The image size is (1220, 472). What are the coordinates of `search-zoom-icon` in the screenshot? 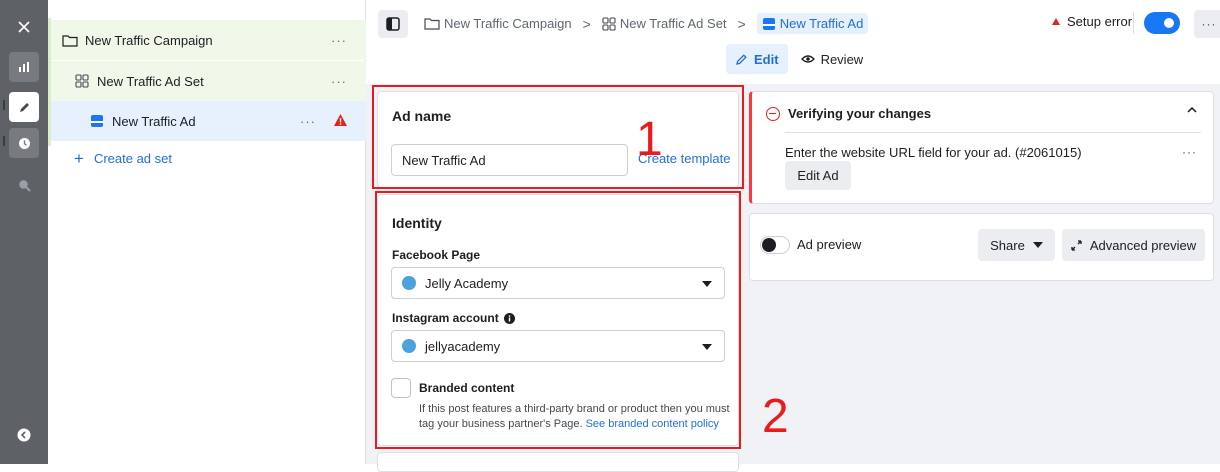 It's located at (24, 185).